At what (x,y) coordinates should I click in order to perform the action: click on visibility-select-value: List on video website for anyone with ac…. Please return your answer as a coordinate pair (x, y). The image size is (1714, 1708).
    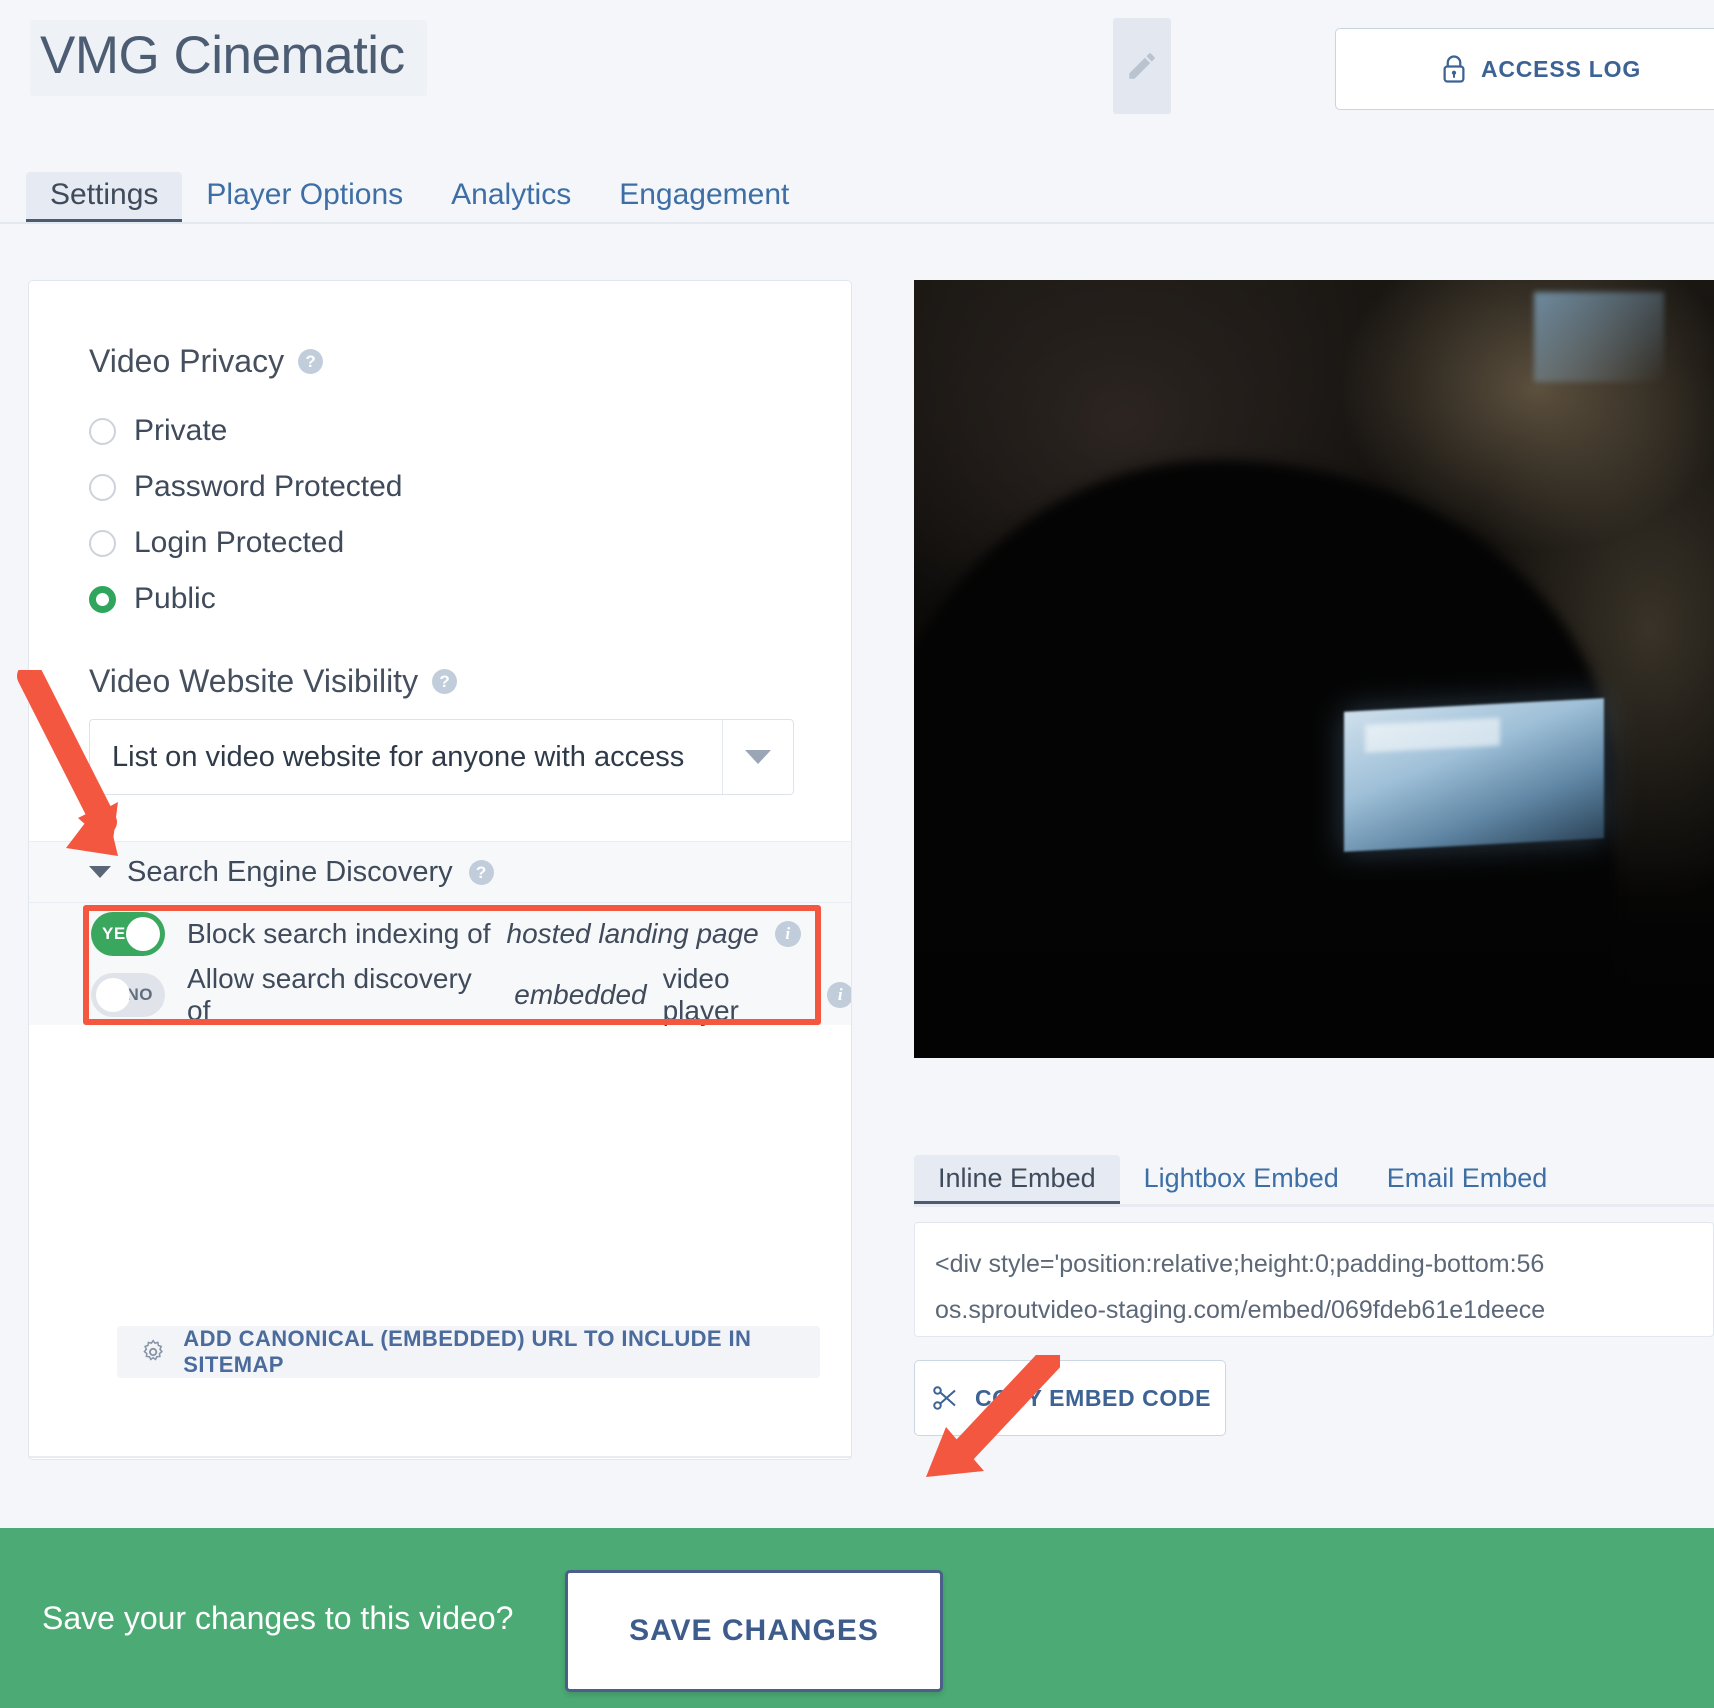
    Looking at the image, I should click on (406, 757).